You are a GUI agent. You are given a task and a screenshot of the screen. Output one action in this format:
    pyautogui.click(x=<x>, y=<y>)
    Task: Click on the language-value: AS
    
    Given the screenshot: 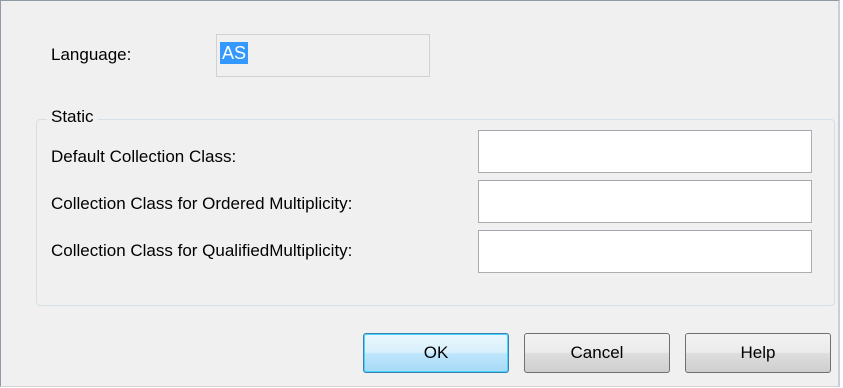 What is the action you would take?
    pyautogui.click(x=234, y=53)
    